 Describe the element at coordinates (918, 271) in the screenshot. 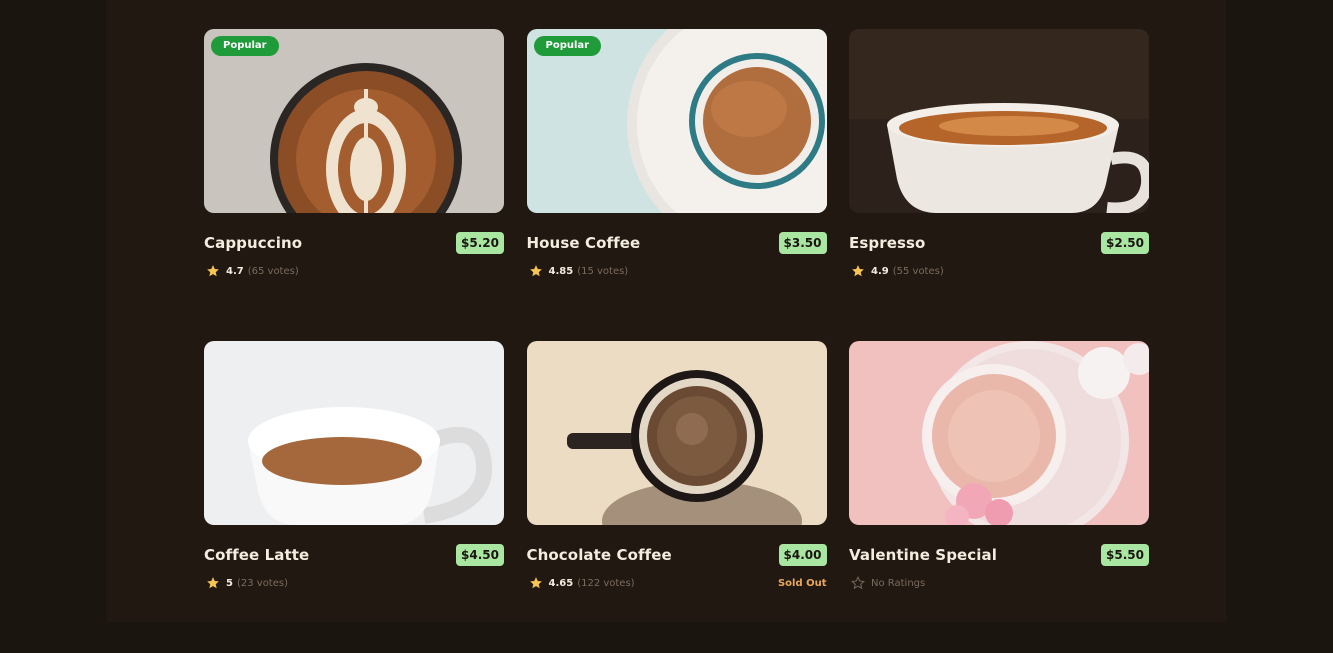

I see `vote-count: (55 votes)` at that location.